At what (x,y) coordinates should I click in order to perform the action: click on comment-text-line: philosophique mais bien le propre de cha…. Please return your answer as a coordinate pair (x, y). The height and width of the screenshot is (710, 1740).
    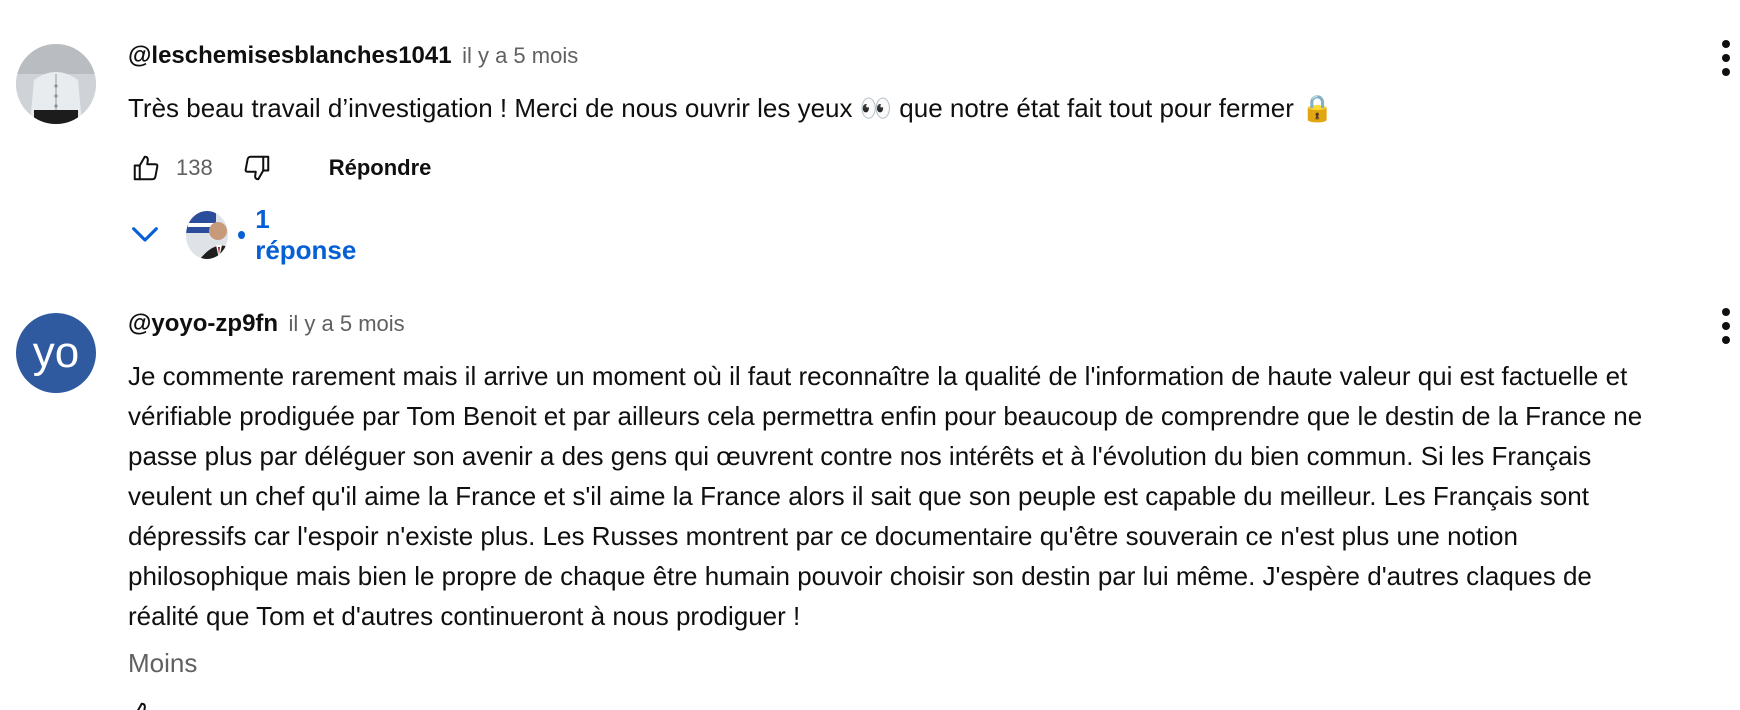
    Looking at the image, I should click on (860, 576).